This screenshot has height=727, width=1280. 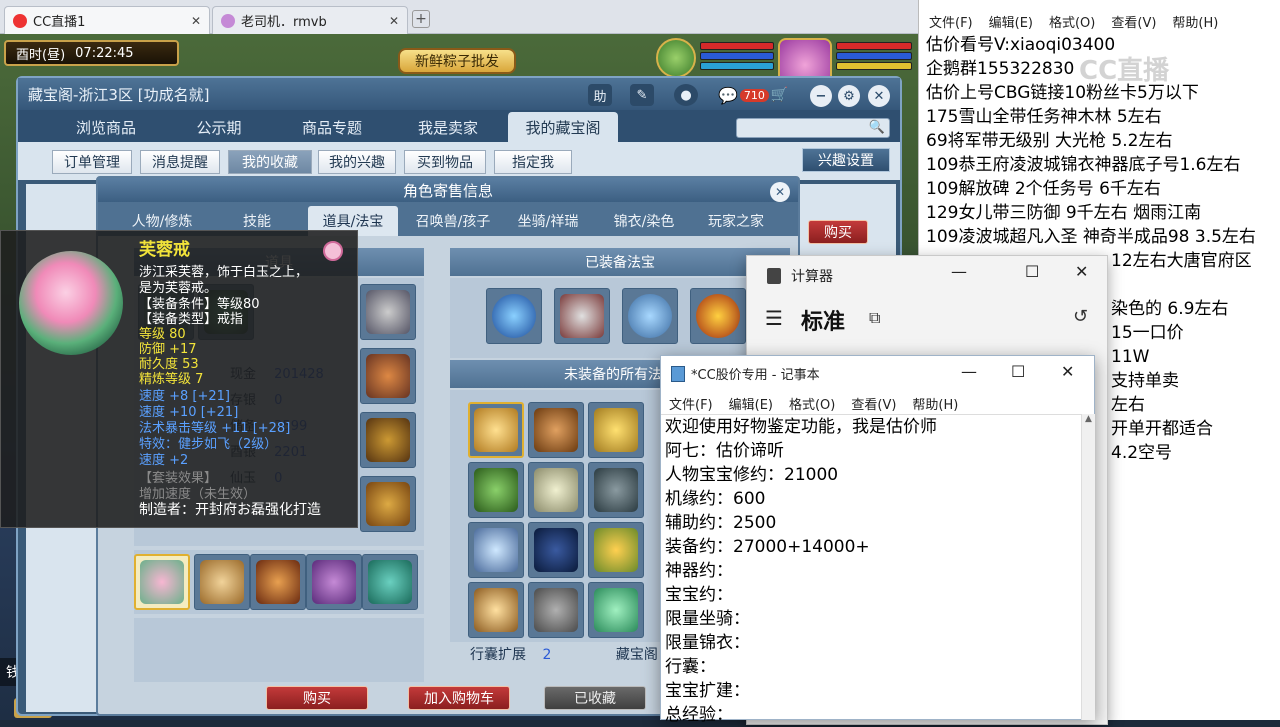 I want to click on price-line: 限量坐骑：, so click(x=707, y=619).